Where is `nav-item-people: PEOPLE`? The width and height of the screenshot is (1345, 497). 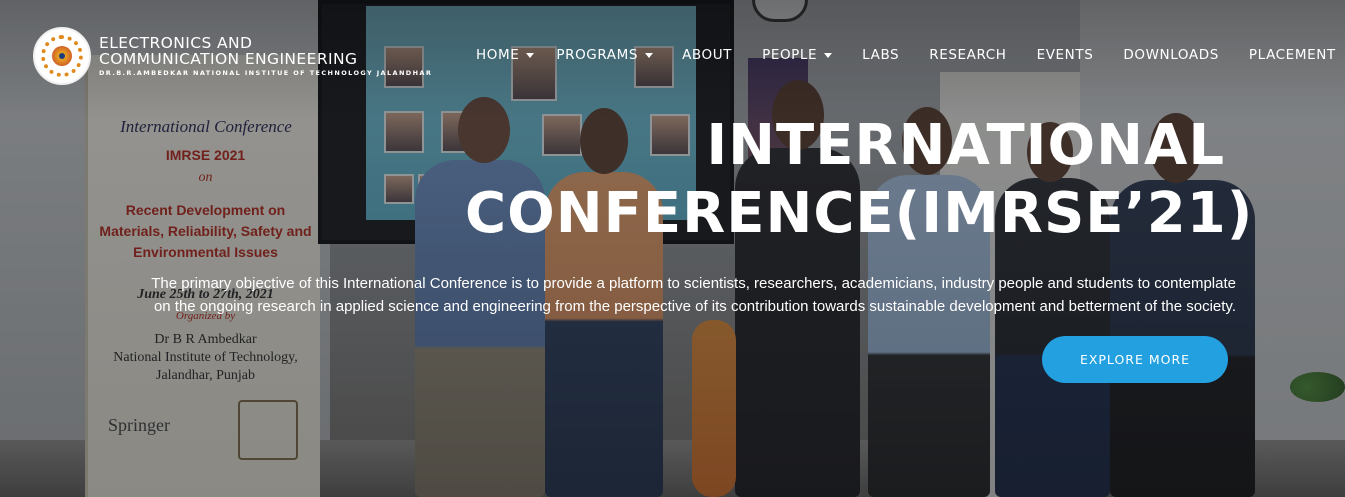 nav-item-people: PEOPLE is located at coordinates (797, 55).